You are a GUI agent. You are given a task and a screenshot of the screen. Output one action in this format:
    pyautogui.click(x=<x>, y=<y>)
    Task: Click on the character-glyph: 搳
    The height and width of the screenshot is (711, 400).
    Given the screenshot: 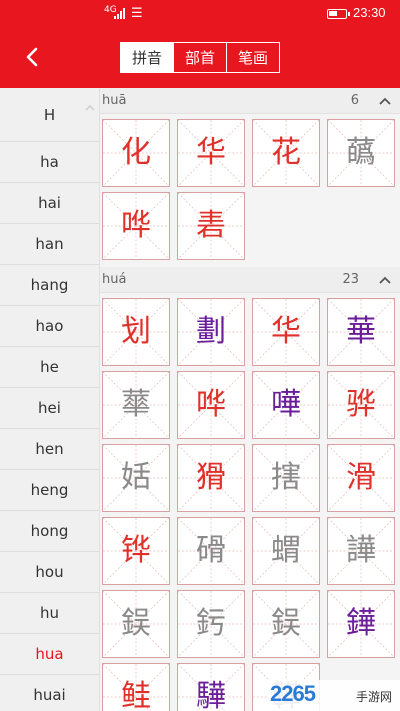 What is the action you would take?
    pyautogui.click(x=286, y=477)
    